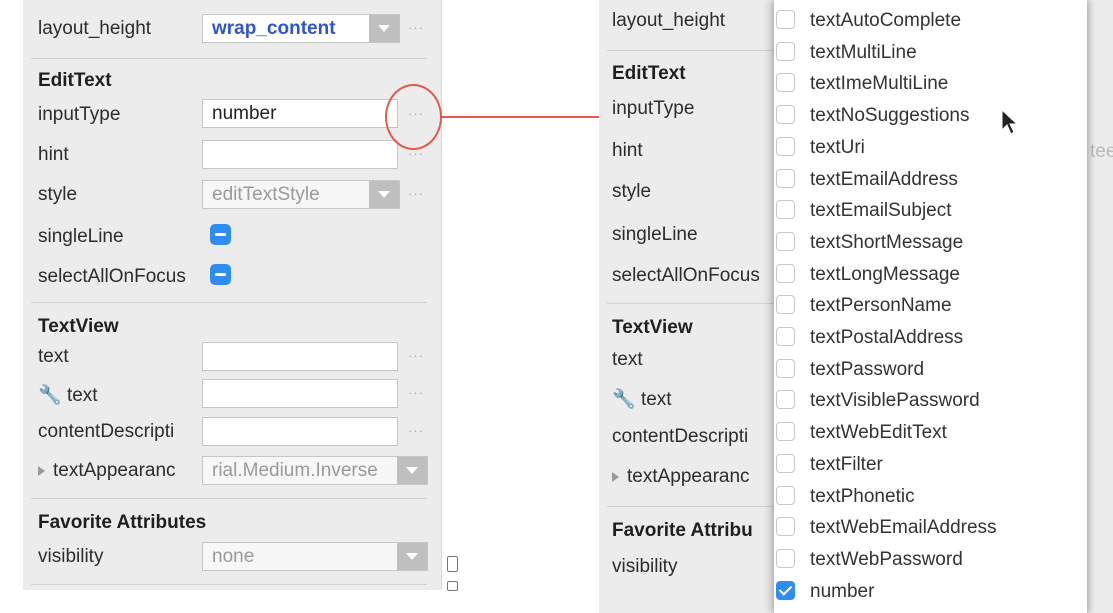 The height and width of the screenshot is (613, 1113). I want to click on input-type-option: textShortMessage, so click(870, 243).